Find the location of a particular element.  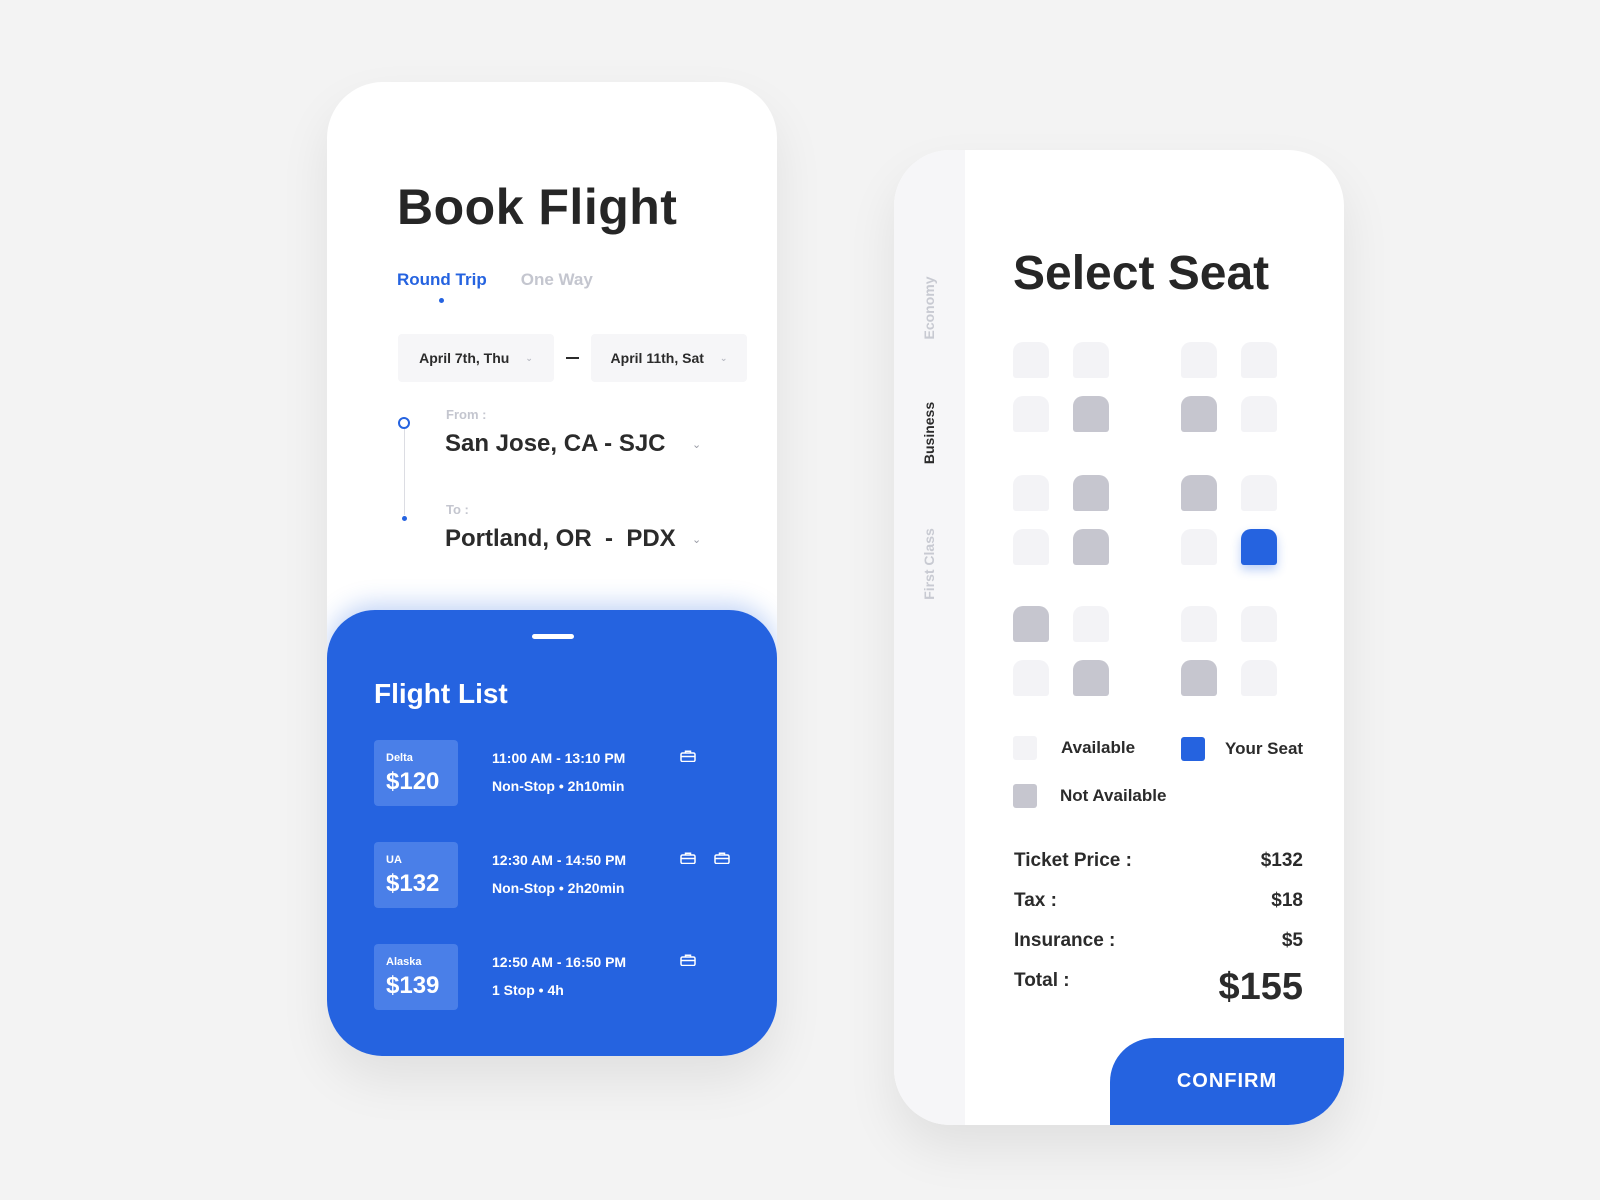

depart-date-value: April 7th, Thu is located at coordinates (464, 358).